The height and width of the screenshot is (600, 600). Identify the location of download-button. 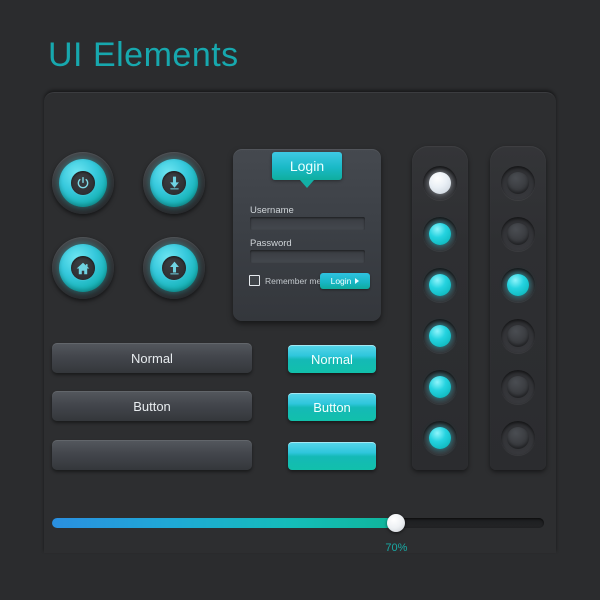
(174, 183).